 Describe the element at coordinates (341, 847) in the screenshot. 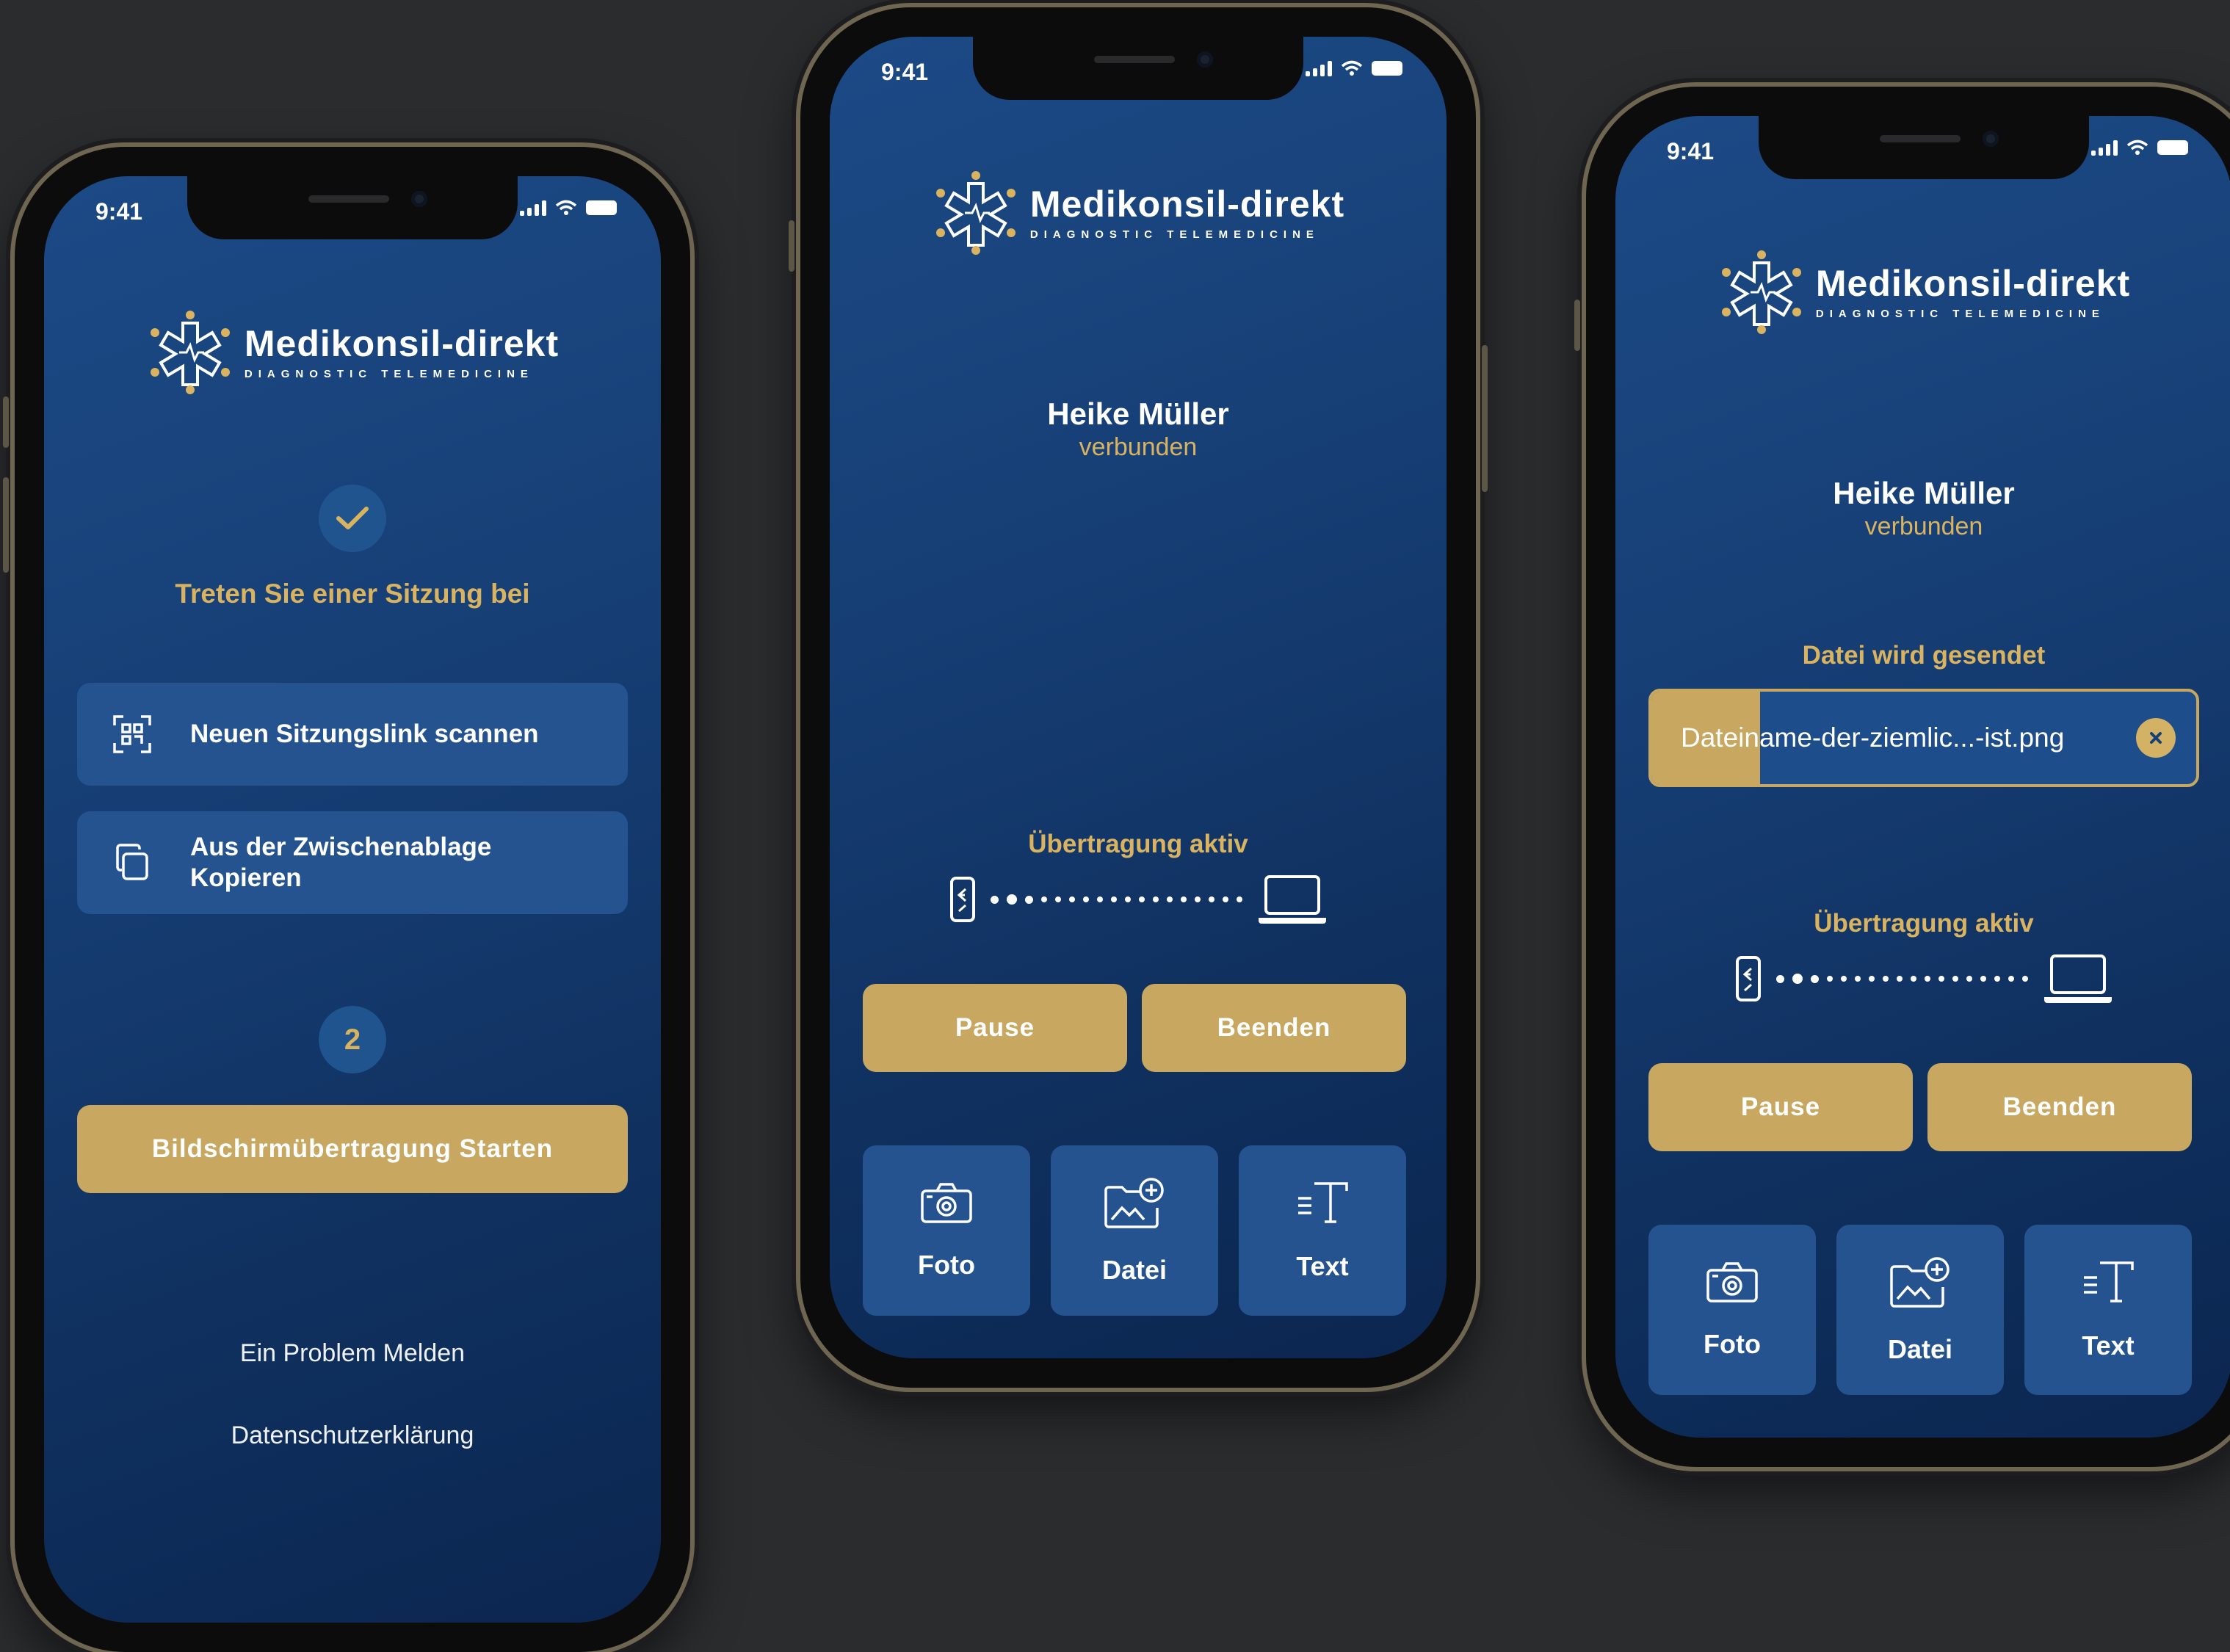

I see `clipboard-label-line1: Aus der Zwischenablage` at that location.